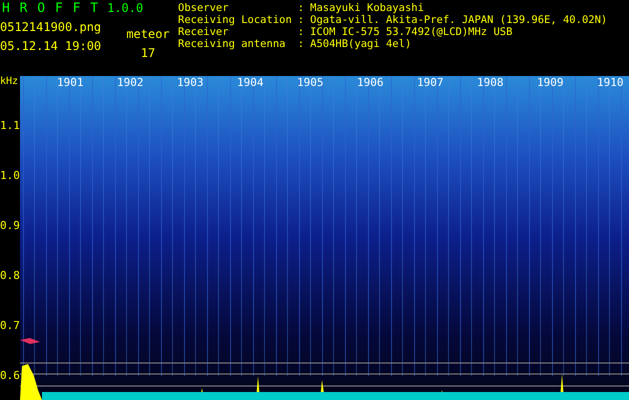 Image resolution: width=629 pixels, height=400 pixels. What do you see at coordinates (490, 82) in the screenshot?
I see `time-label: 1908` at bounding box center [490, 82].